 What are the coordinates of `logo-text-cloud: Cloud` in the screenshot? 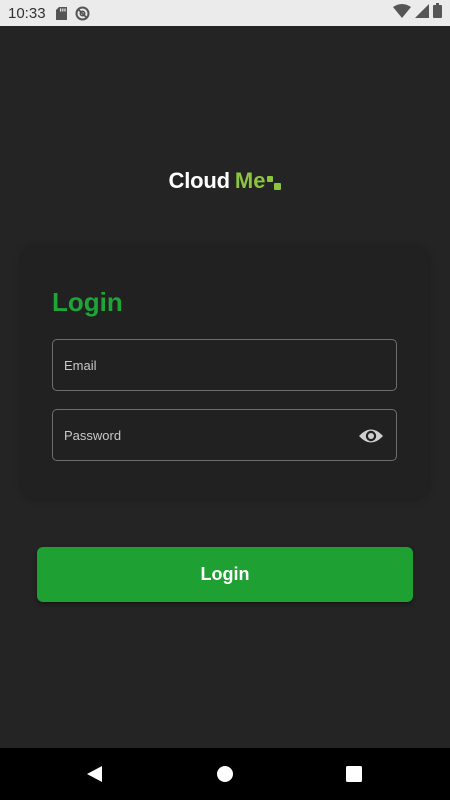 It's located at (199, 180).